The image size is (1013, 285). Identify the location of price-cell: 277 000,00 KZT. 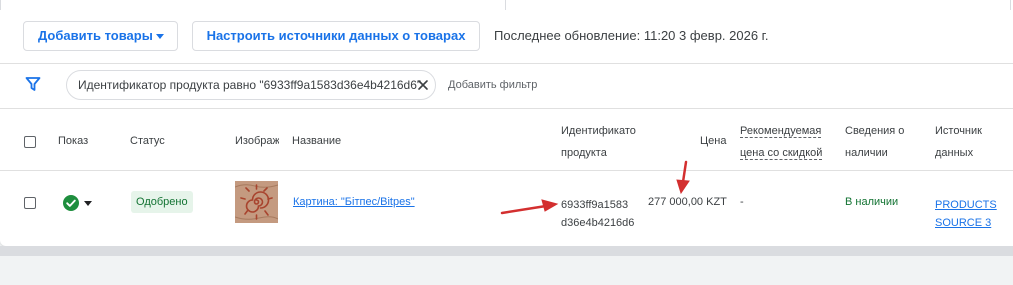
(687, 202).